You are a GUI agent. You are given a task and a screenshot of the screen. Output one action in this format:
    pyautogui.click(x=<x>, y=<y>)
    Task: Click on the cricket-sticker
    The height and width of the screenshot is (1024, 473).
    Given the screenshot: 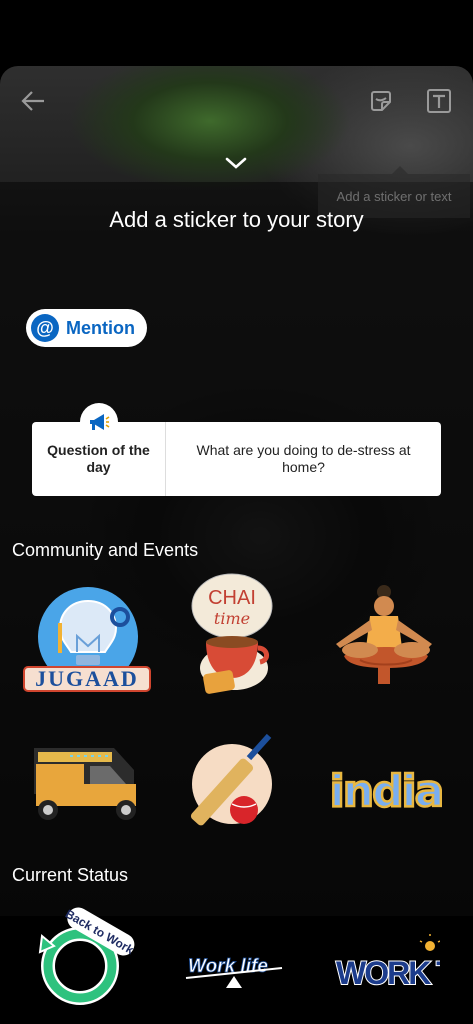 What is the action you would take?
    pyautogui.click(x=230, y=784)
    